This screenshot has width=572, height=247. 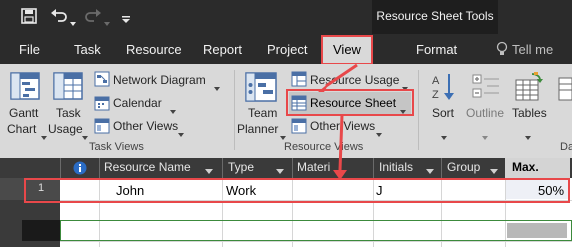 I want to click on context-tab-title: Resource Sheet Tools, so click(x=435, y=16).